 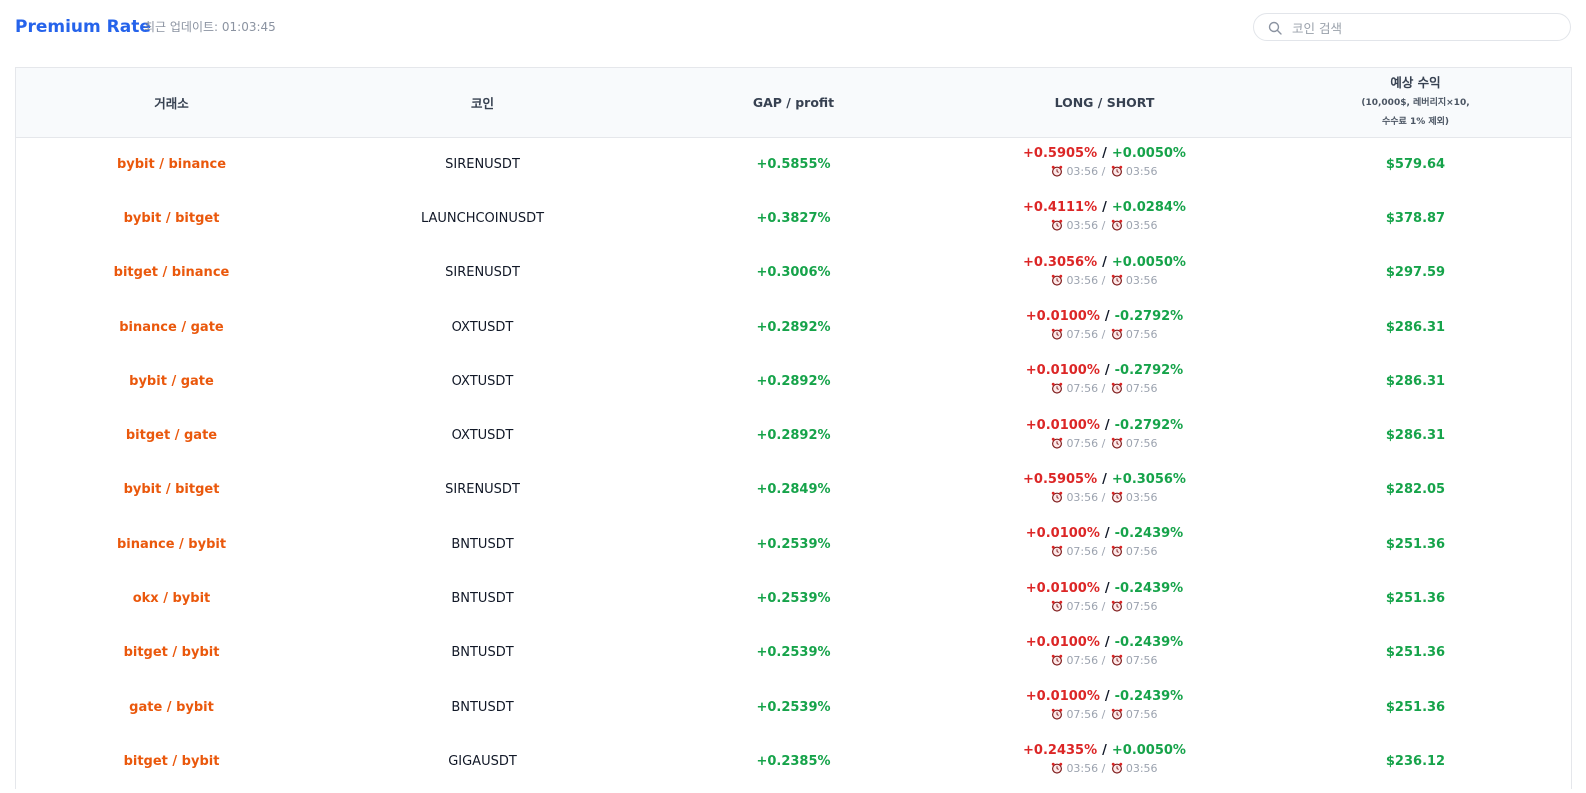 I want to click on search-input, so click(x=1427, y=28).